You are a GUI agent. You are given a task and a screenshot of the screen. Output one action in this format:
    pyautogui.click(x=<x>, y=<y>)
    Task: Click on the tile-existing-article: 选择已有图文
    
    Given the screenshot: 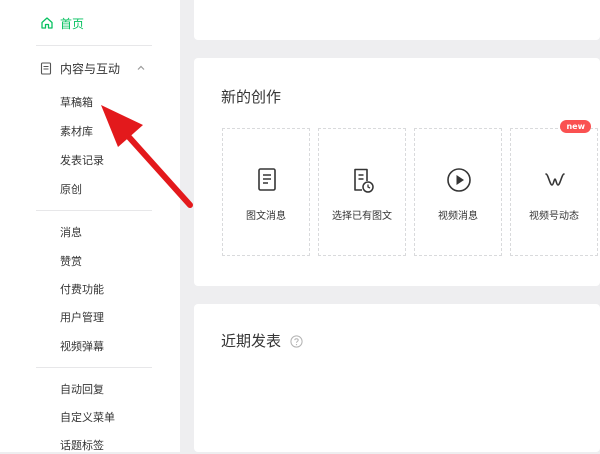 What is the action you would take?
    pyautogui.click(x=362, y=192)
    